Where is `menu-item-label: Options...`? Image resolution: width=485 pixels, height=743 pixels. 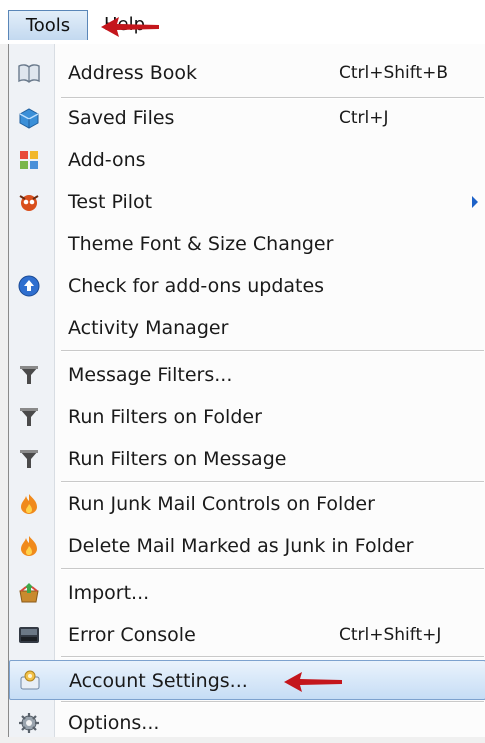 menu-item-label: Options... is located at coordinates (114, 723).